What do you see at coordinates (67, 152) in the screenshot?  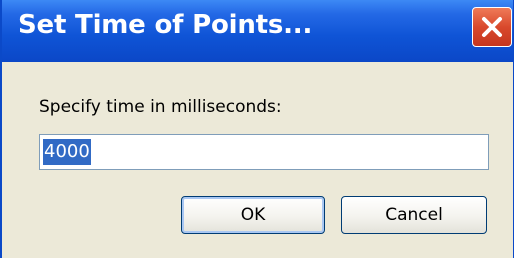 I see `milliseconds-input-value: 4000` at bounding box center [67, 152].